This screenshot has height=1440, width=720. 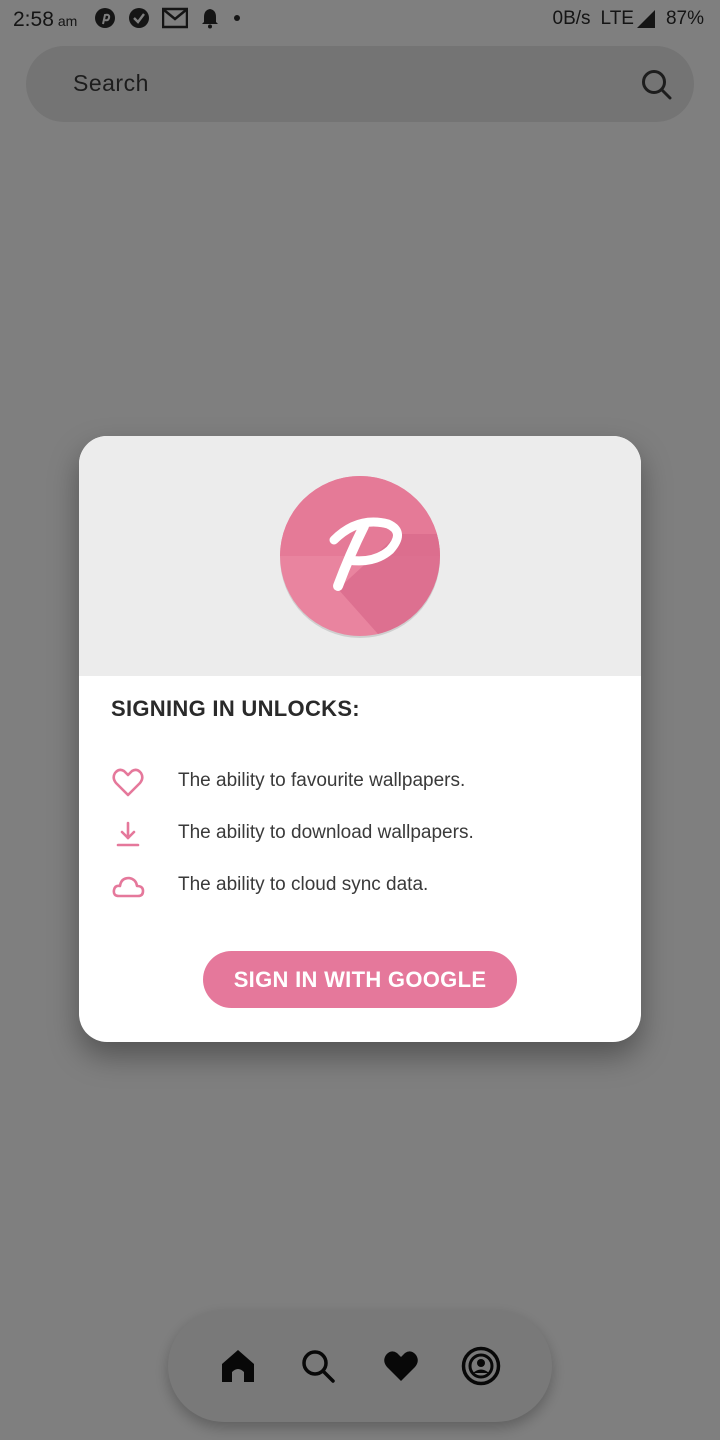 I want to click on feature-cloud-sync: The ability to cloud sync data., so click(x=361, y=890).